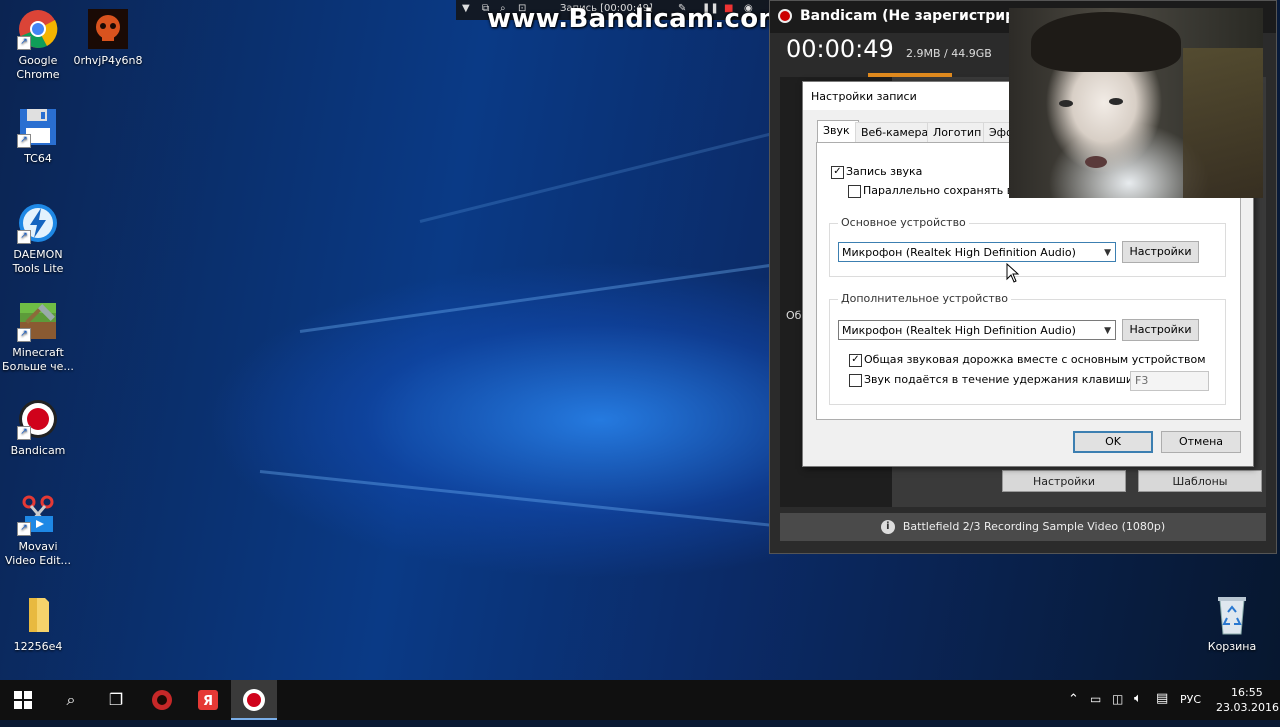  Describe the element at coordinates (1113, 442) in the screenshot. I see `ok-button: OK` at that location.